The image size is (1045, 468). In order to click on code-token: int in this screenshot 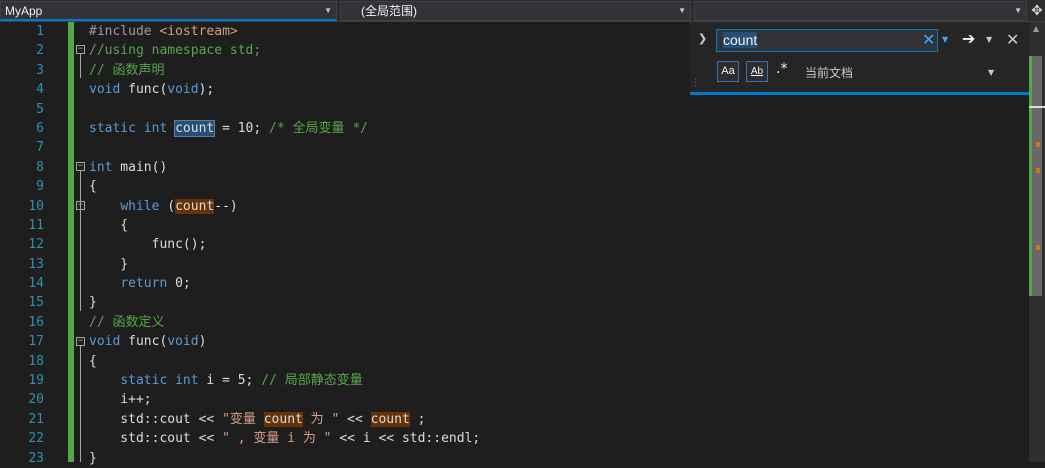, I will do `click(187, 381)`.